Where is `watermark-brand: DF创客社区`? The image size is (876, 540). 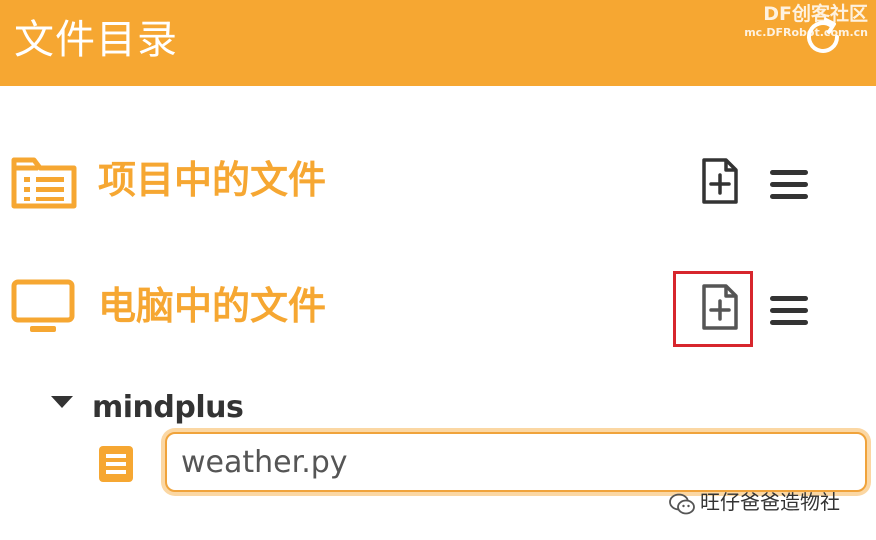
watermark-brand: DF创客社区 is located at coordinates (815, 14).